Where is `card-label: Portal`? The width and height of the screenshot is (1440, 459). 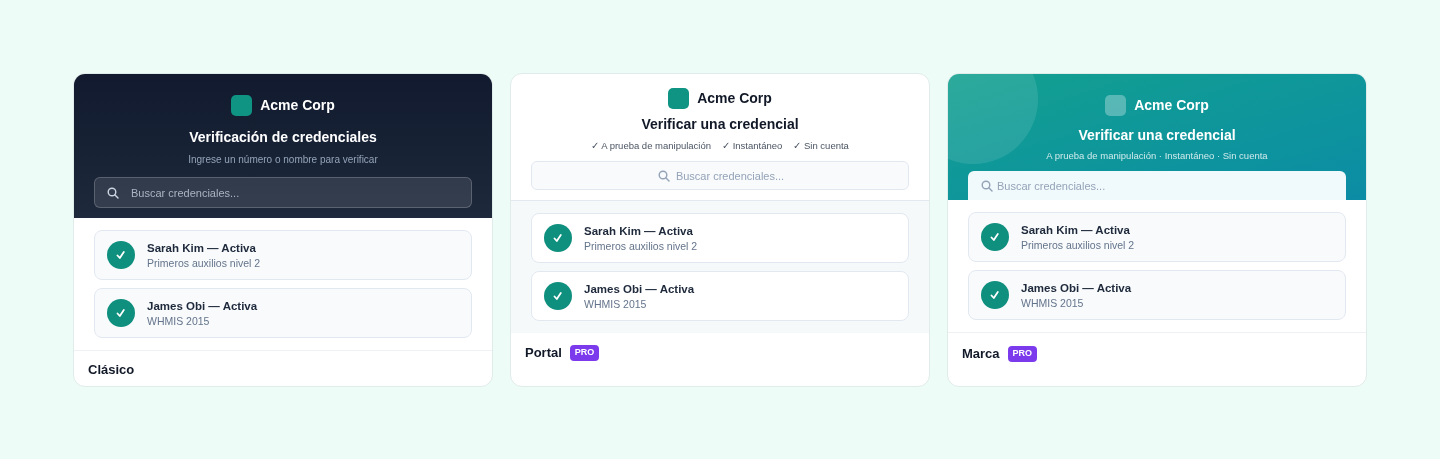
card-label: Portal is located at coordinates (543, 353).